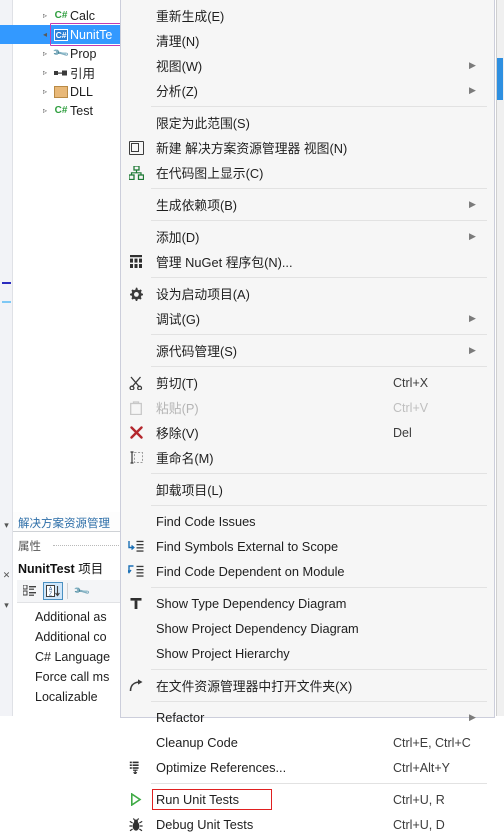 The image size is (504, 837). What do you see at coordinates (29, 547) in the screenshot?
I see `properties-pane-title: 属性` at bounding box center [29, 547].